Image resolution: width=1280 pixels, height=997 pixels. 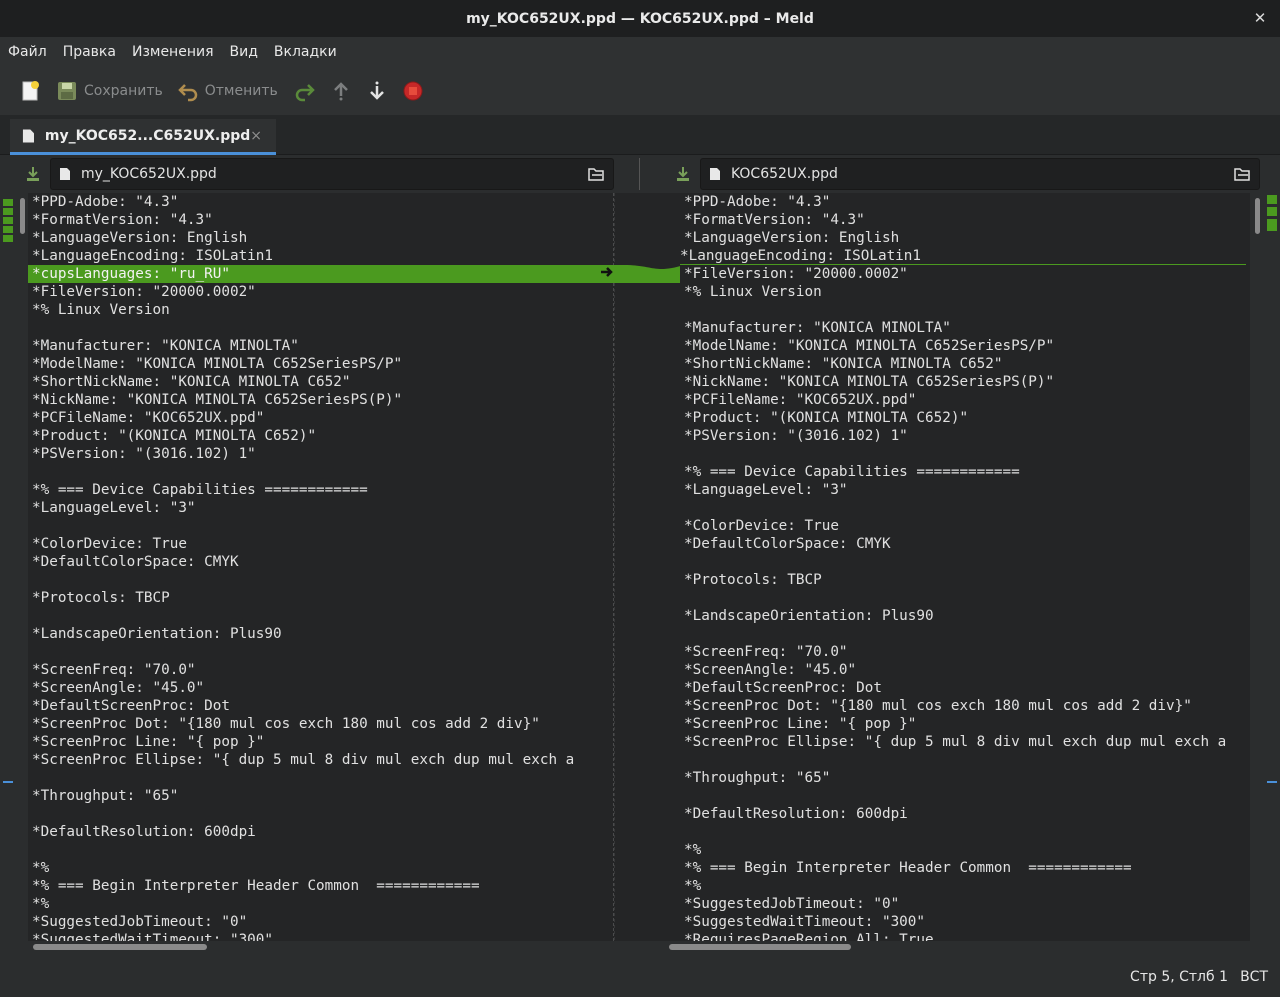 I want to click on menu-edit: Правка, so click(x=89, y=52).